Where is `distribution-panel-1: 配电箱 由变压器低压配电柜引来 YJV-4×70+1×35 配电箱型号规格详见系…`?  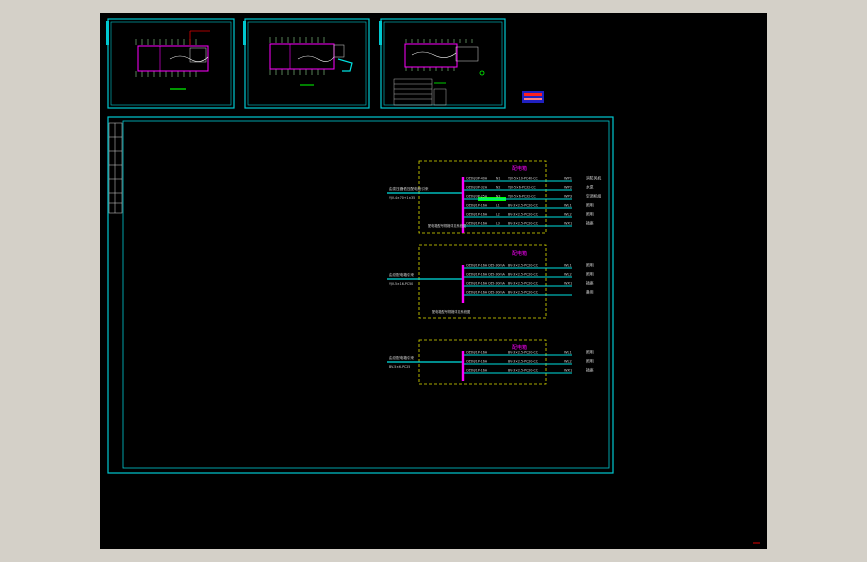
distribution-panel-1: 配电箱 由变压器低压配电柜引来 YJV-4×70+1×35 配电箱型号规格详见系… is located at coordinates (494, 197).